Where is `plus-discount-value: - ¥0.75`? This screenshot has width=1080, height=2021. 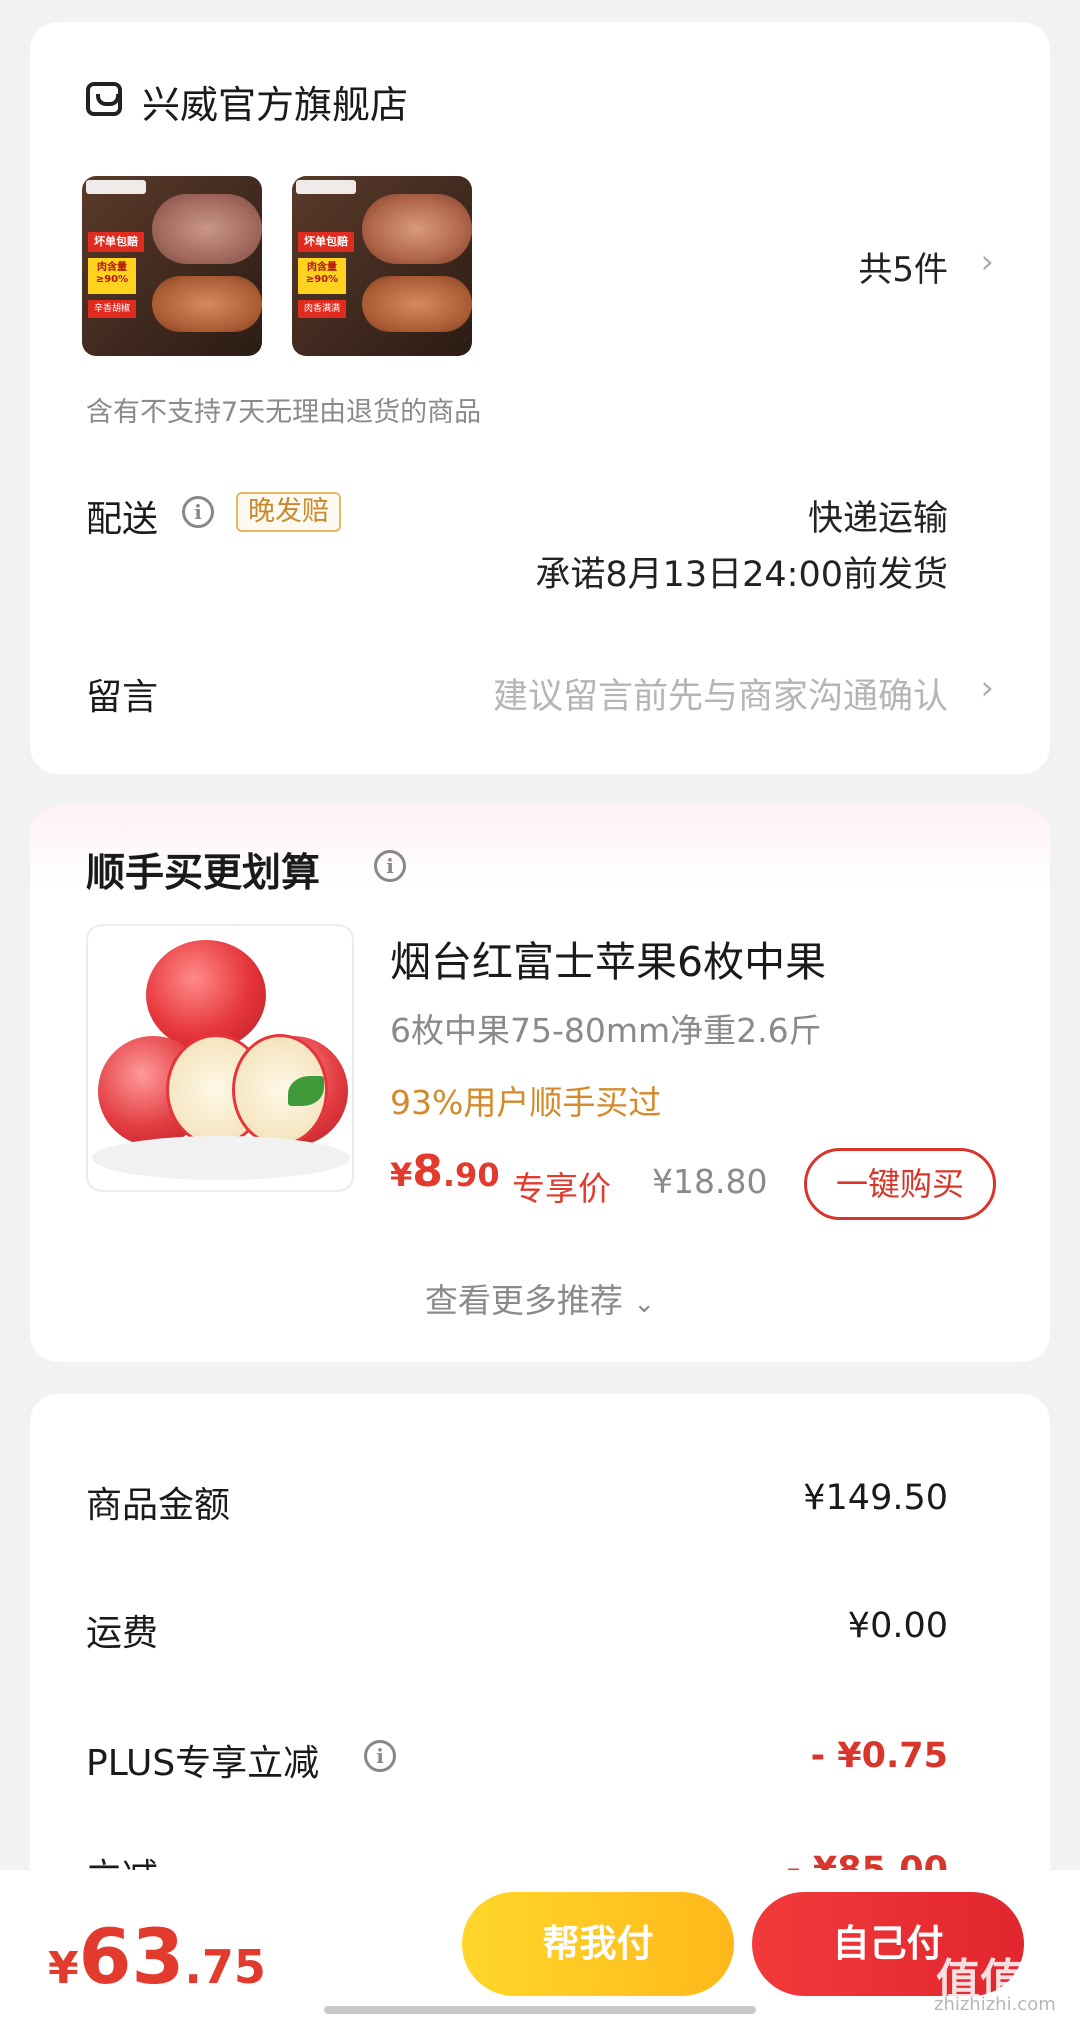
plus-discount-value: - ¥0.75 is located at coordinates (879, 1756).